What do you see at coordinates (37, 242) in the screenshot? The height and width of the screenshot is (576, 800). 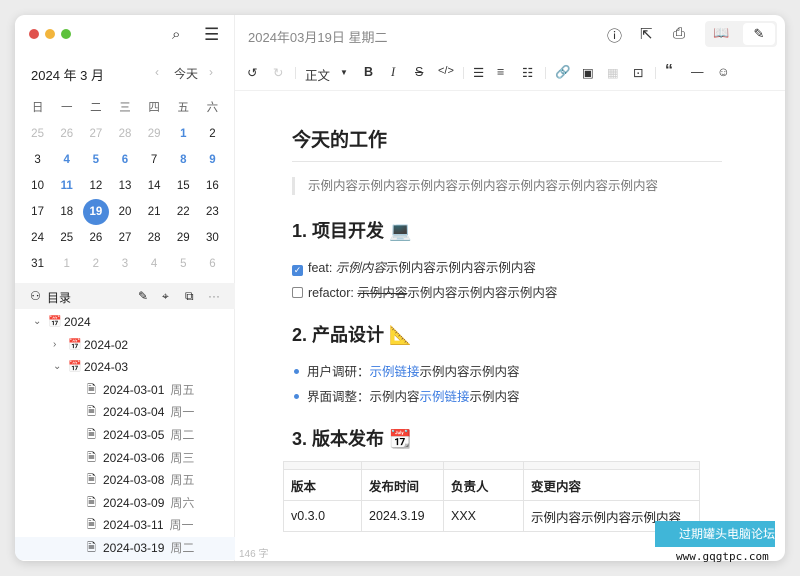 I see `calendar-day: 24` at bounding box center [37, 242].